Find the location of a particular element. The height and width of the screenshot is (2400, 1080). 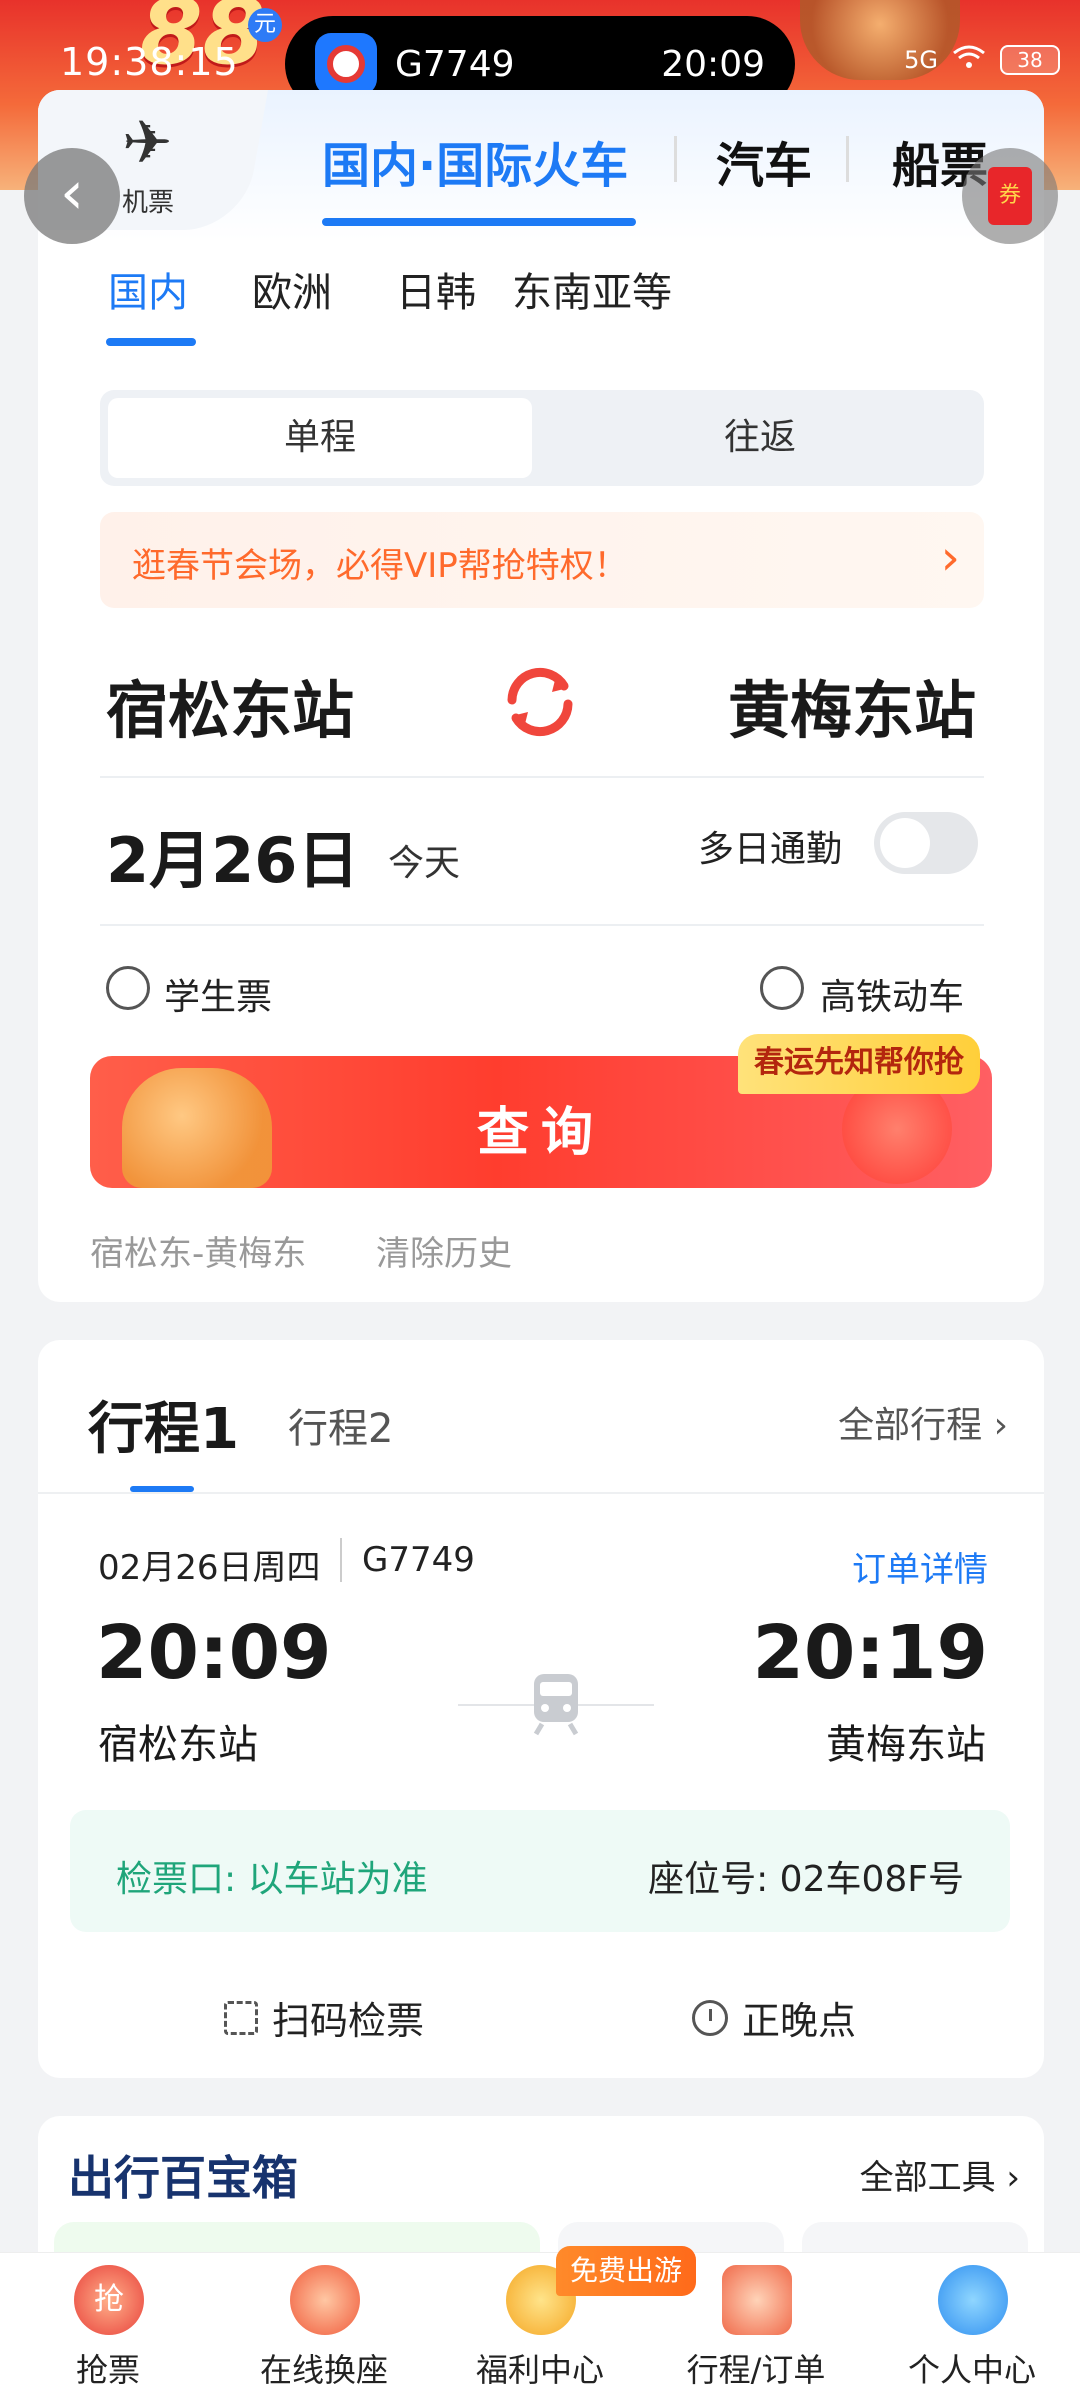

on-time-label: 正晚点 is located at coordinates (799, 2021).